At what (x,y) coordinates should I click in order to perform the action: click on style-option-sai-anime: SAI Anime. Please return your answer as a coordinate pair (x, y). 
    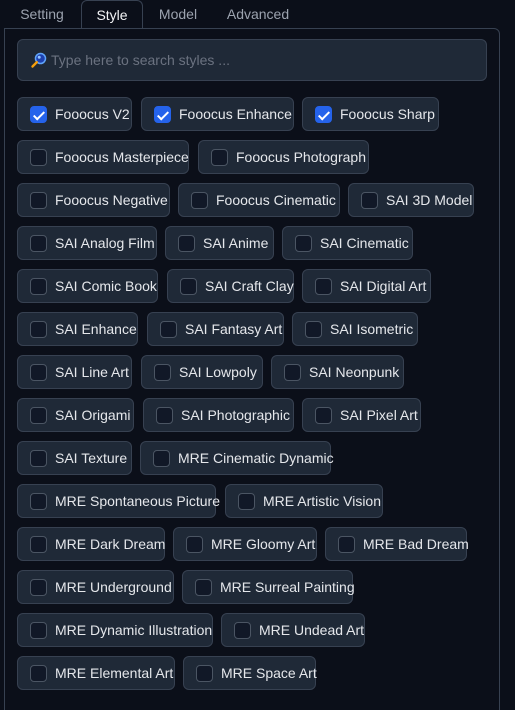
    Looking at the image, I should click on (219, 243).